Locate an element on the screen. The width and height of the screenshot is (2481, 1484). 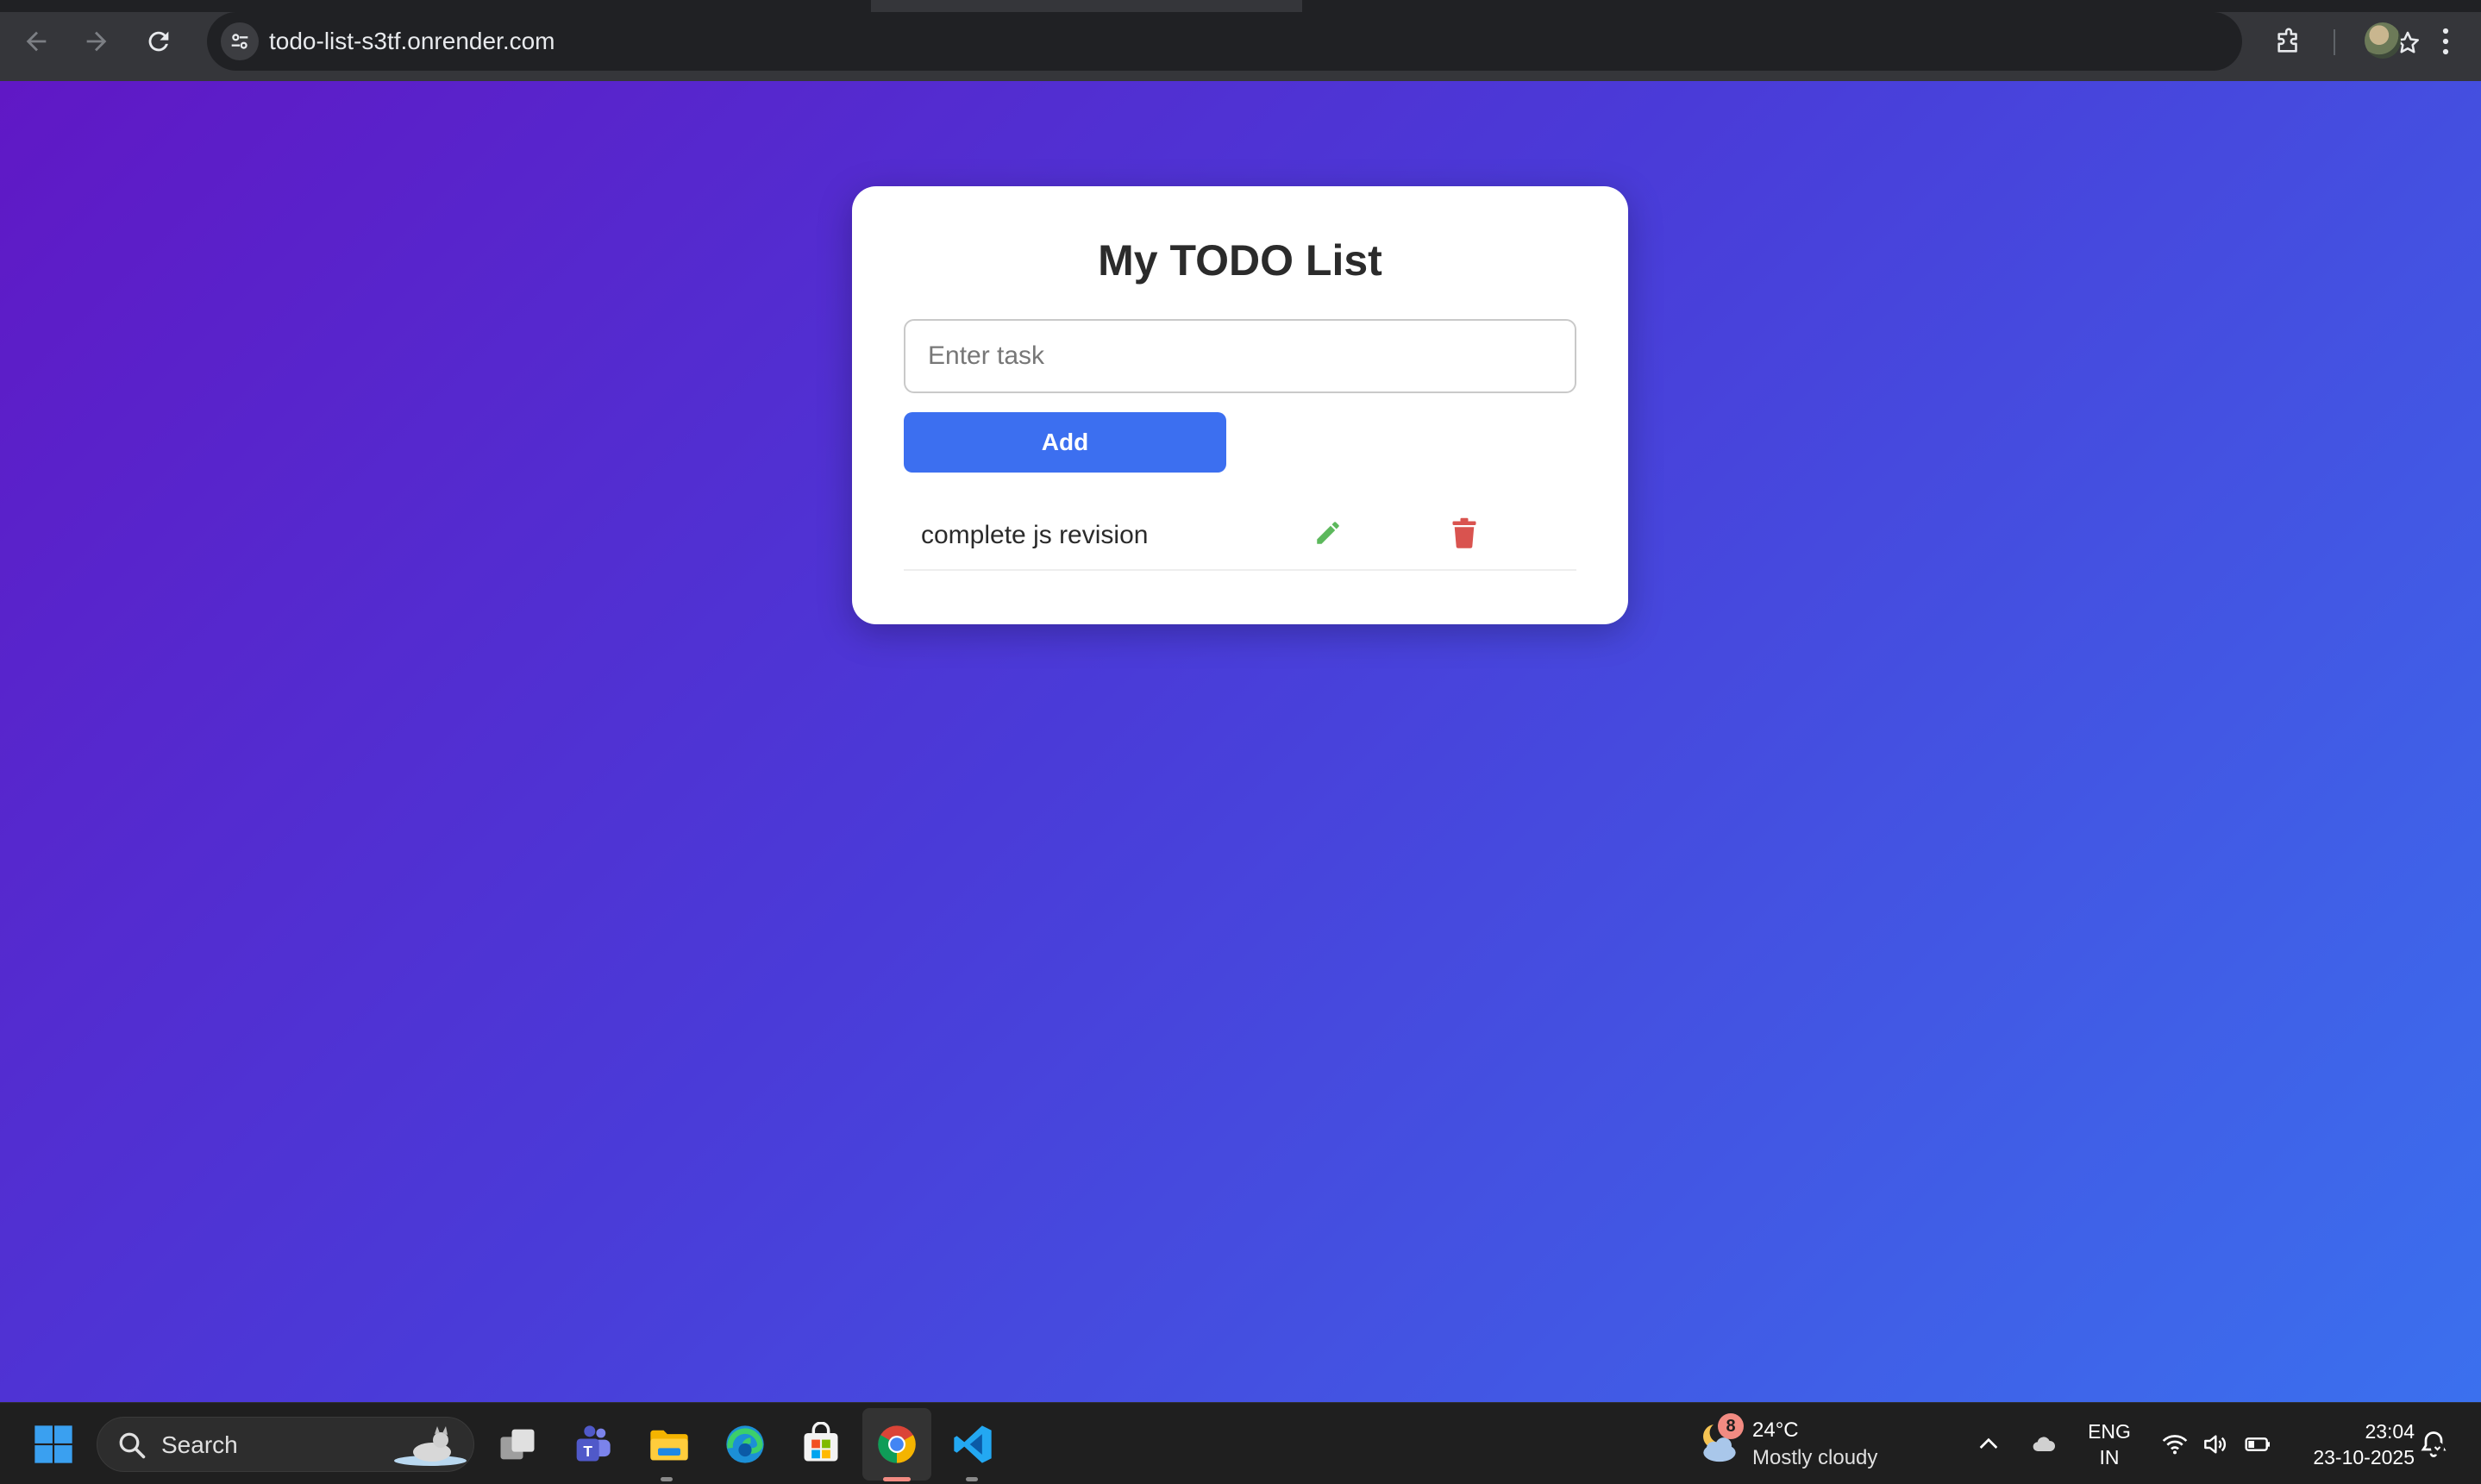
task-list: complete js revision is located at coordinates (1240, 534).